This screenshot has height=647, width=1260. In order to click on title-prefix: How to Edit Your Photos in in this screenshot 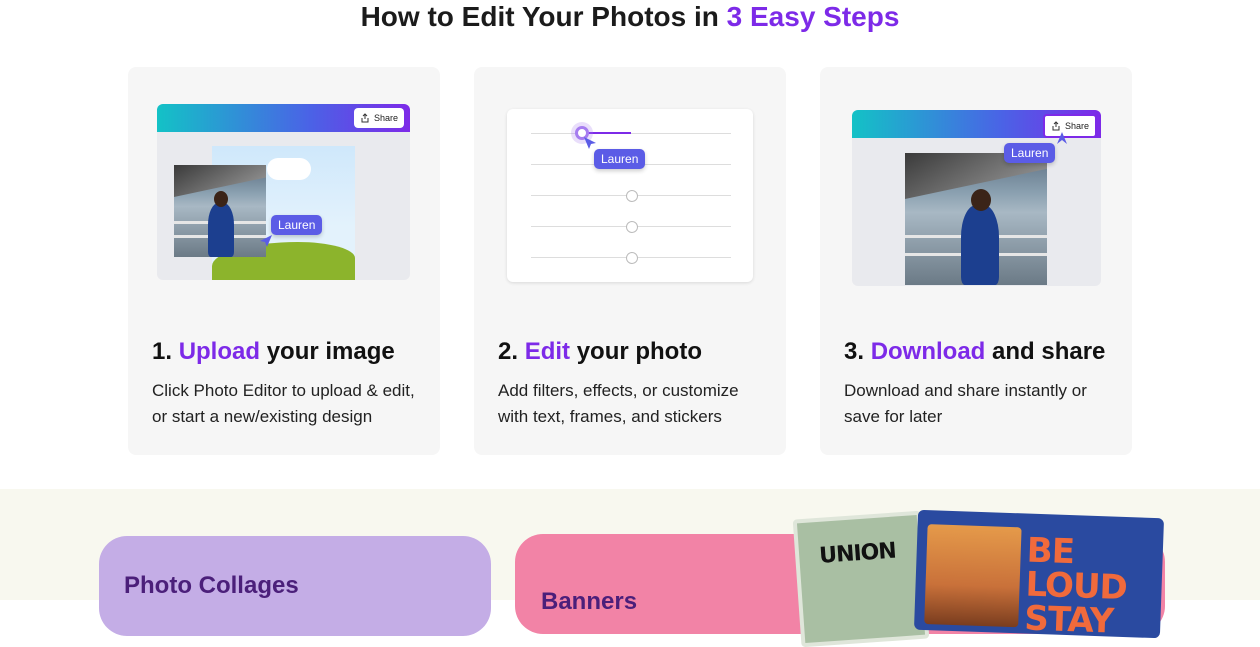, I will do `click(543, 16)`.